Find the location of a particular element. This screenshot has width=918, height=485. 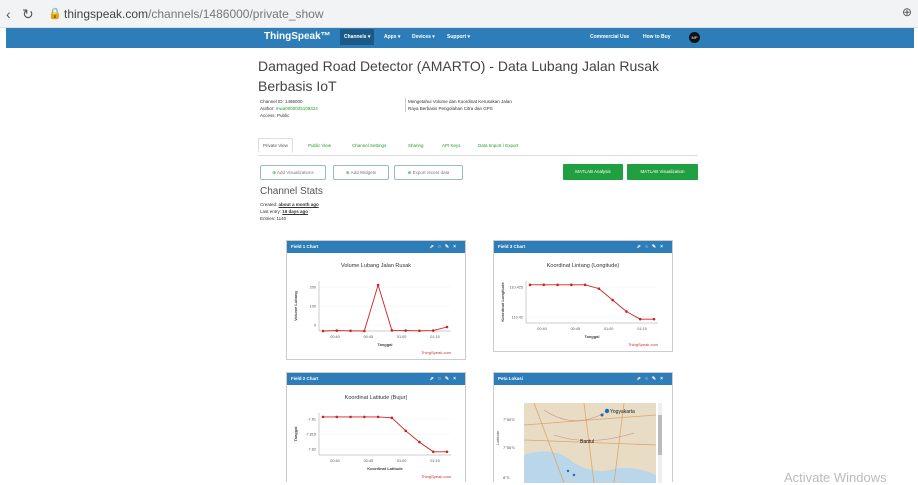

tab-public-view: Public View is located at coordinates (319, 145).